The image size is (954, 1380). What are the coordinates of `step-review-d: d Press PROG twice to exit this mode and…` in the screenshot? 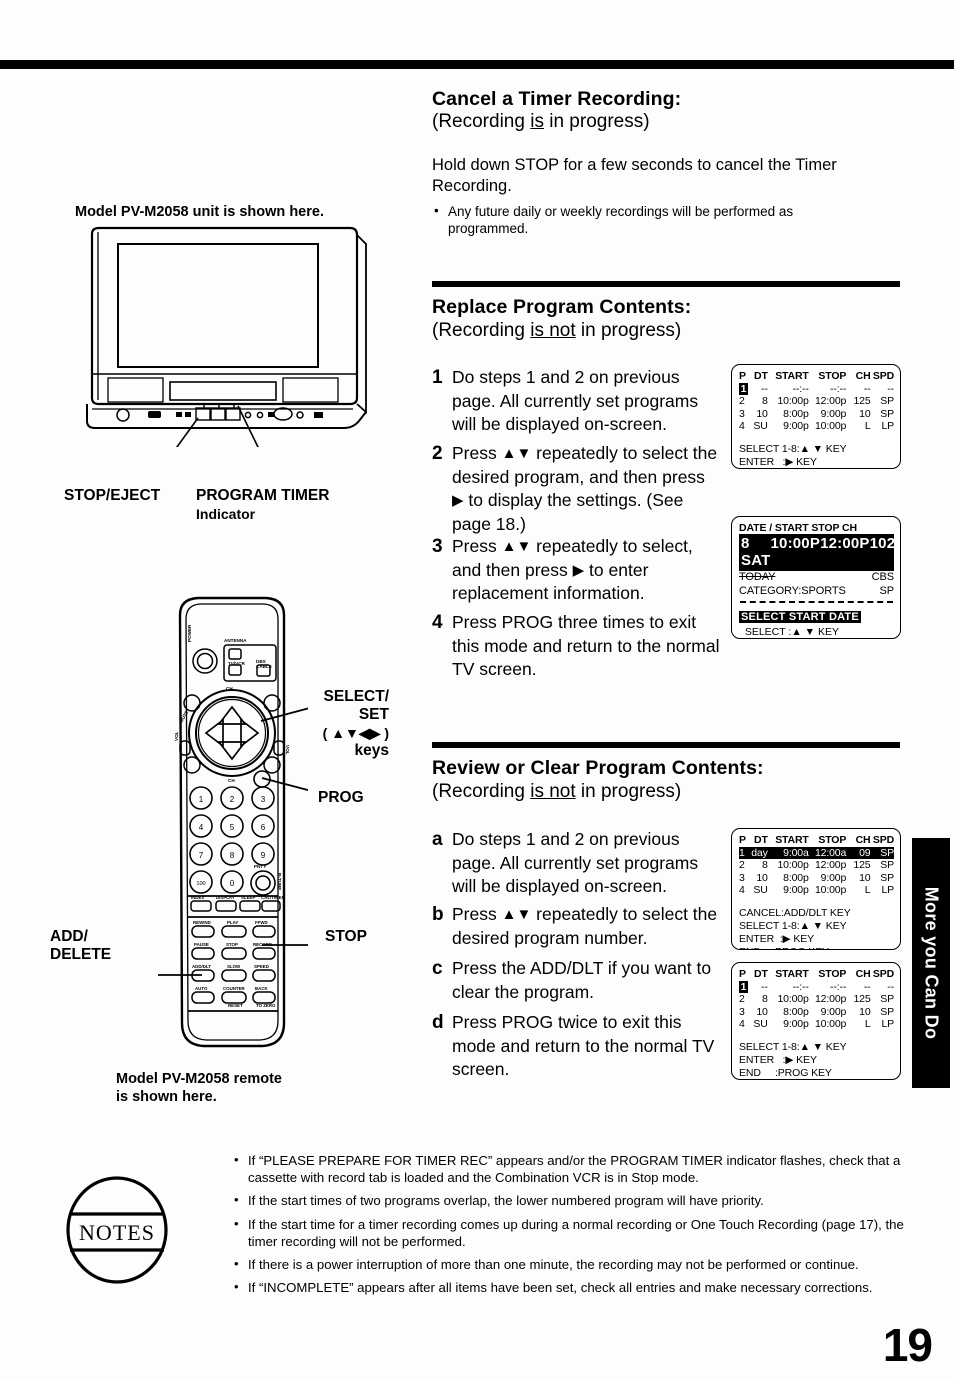 It's located at (576, 1046).